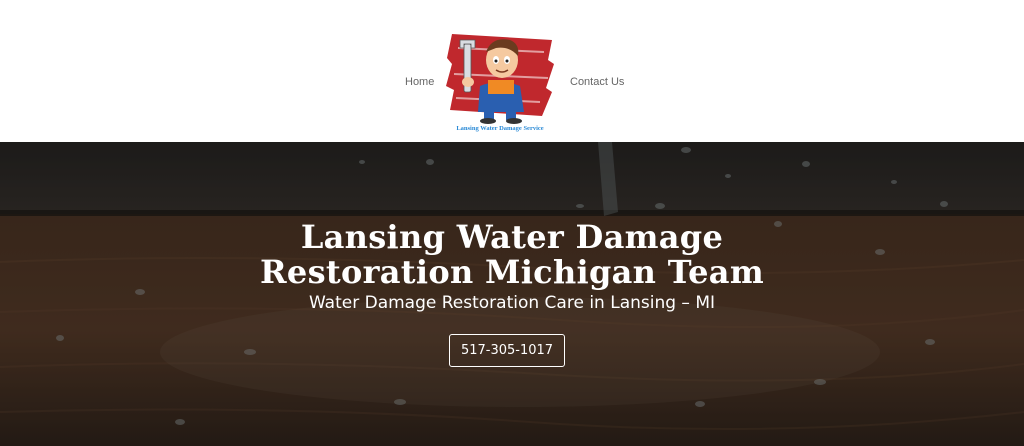 The height and width of the screenshot is (446, 1024). What do you see at coordinates (500, 128) in the screenshot?
I see `logo-caption: Lansing Water Damage Service` at bounding box center [500, 128].